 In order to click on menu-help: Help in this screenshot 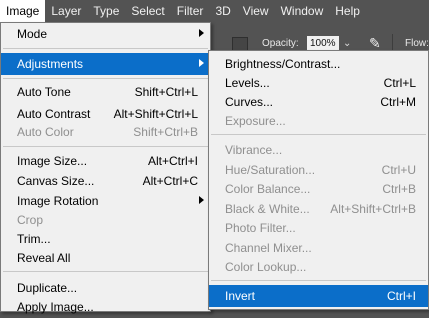, I will do `click(347, 11)`.